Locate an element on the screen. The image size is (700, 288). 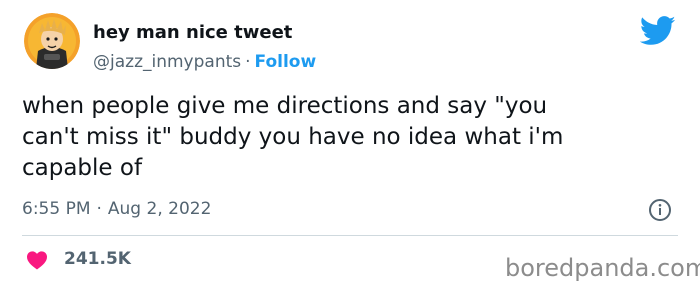
info-icon is located at coordinates (660, 210).